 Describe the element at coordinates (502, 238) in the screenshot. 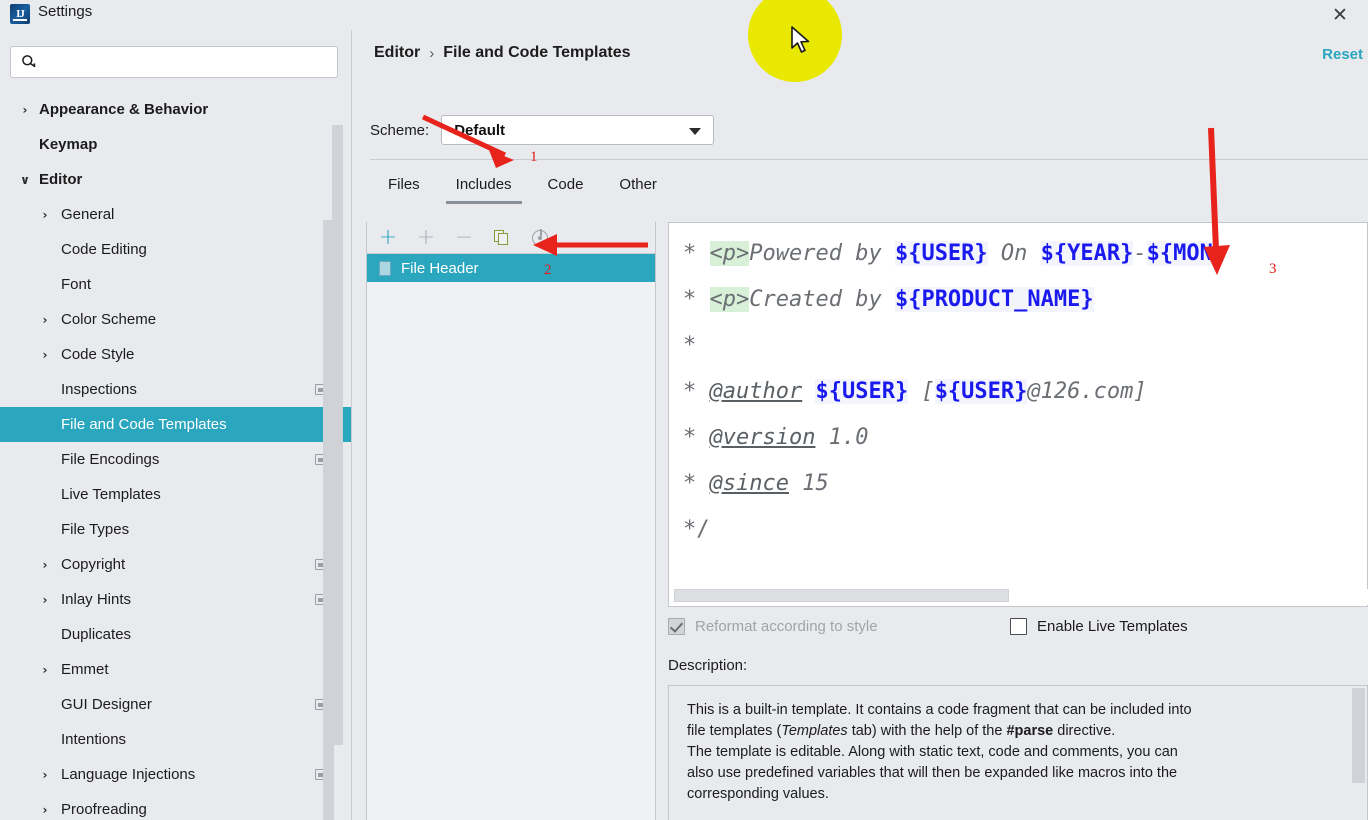

I see `copy-template-button` at that location.